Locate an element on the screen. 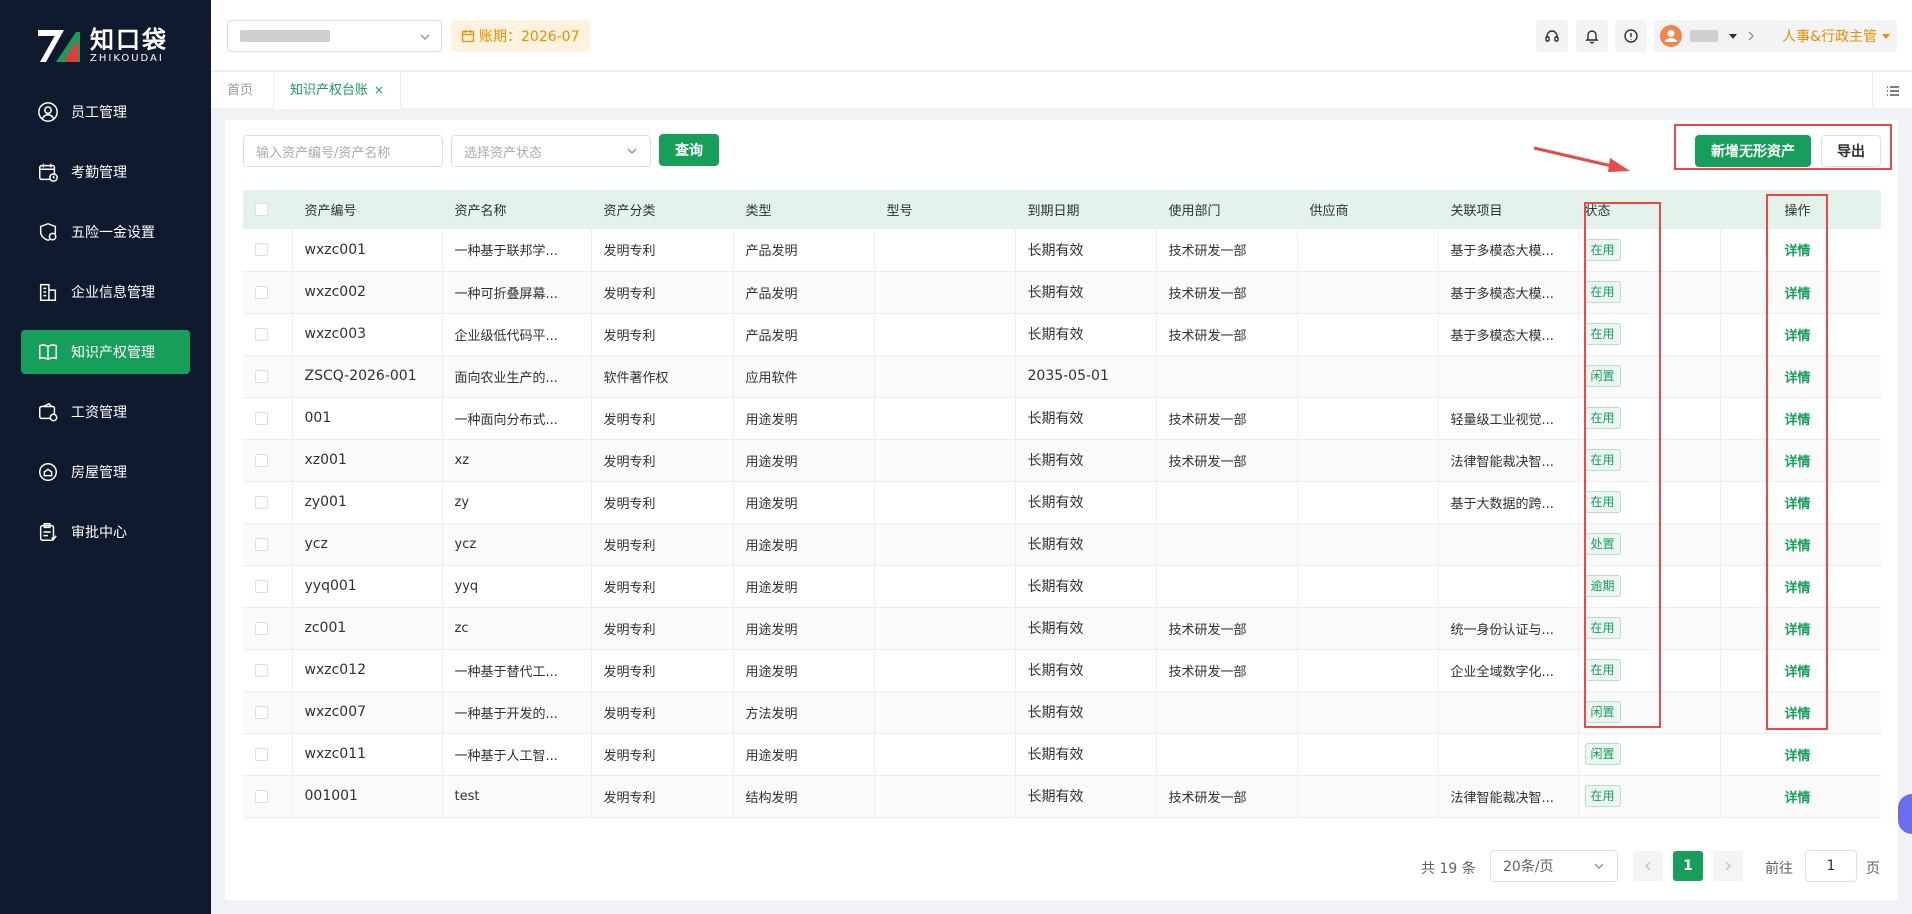 Image resolution: width=1912 pixels, height=914 pixels. company-name-redacted is located at coordinates (285, 36).